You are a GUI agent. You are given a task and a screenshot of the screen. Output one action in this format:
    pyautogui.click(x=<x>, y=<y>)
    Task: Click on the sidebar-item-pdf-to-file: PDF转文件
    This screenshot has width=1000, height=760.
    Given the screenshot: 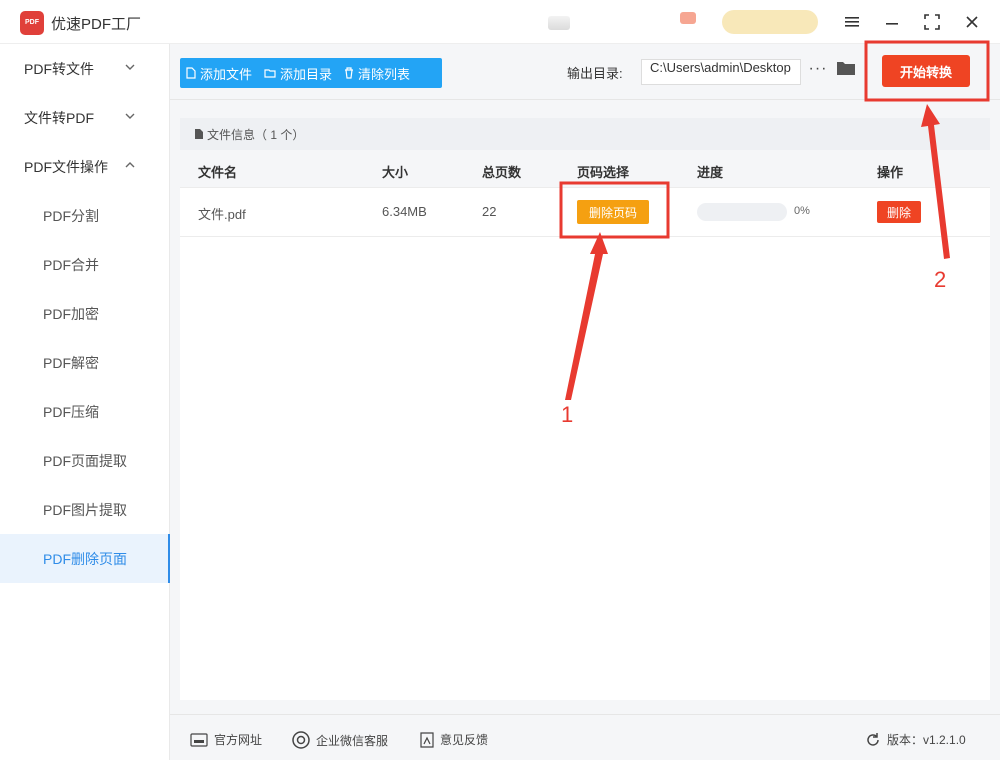 What is the action you would take?
    pyautogui.click(x=85, y=68)
    